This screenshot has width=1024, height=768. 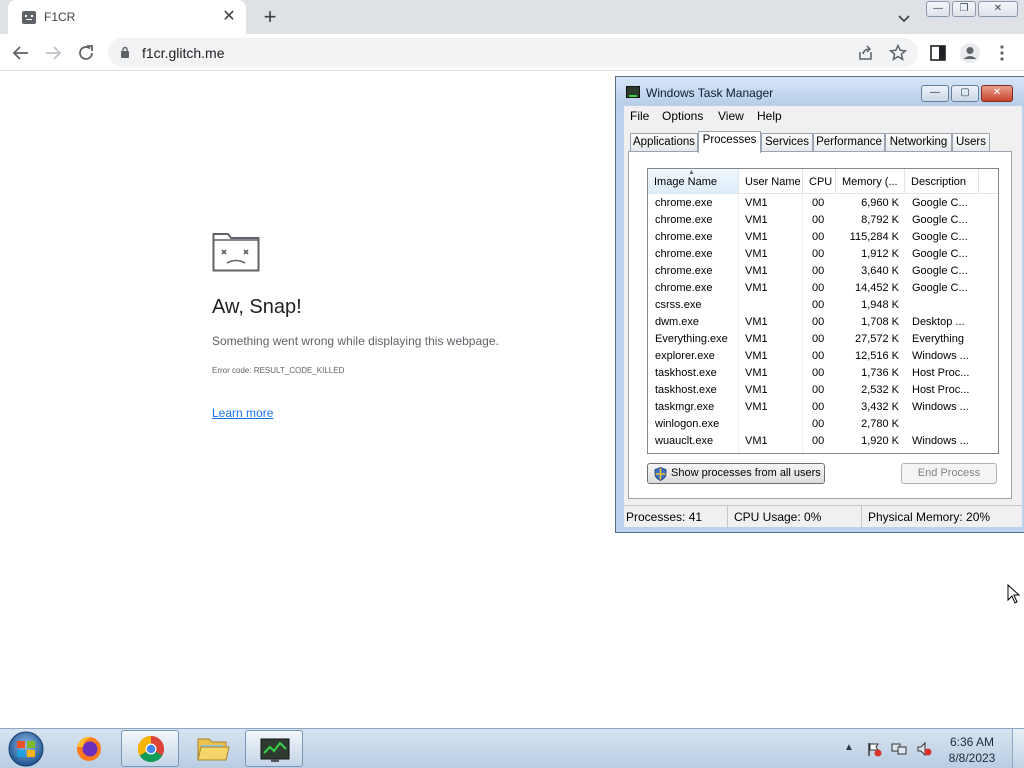 I want to click on tab-performance: Performance, so click(x=849, y=142).